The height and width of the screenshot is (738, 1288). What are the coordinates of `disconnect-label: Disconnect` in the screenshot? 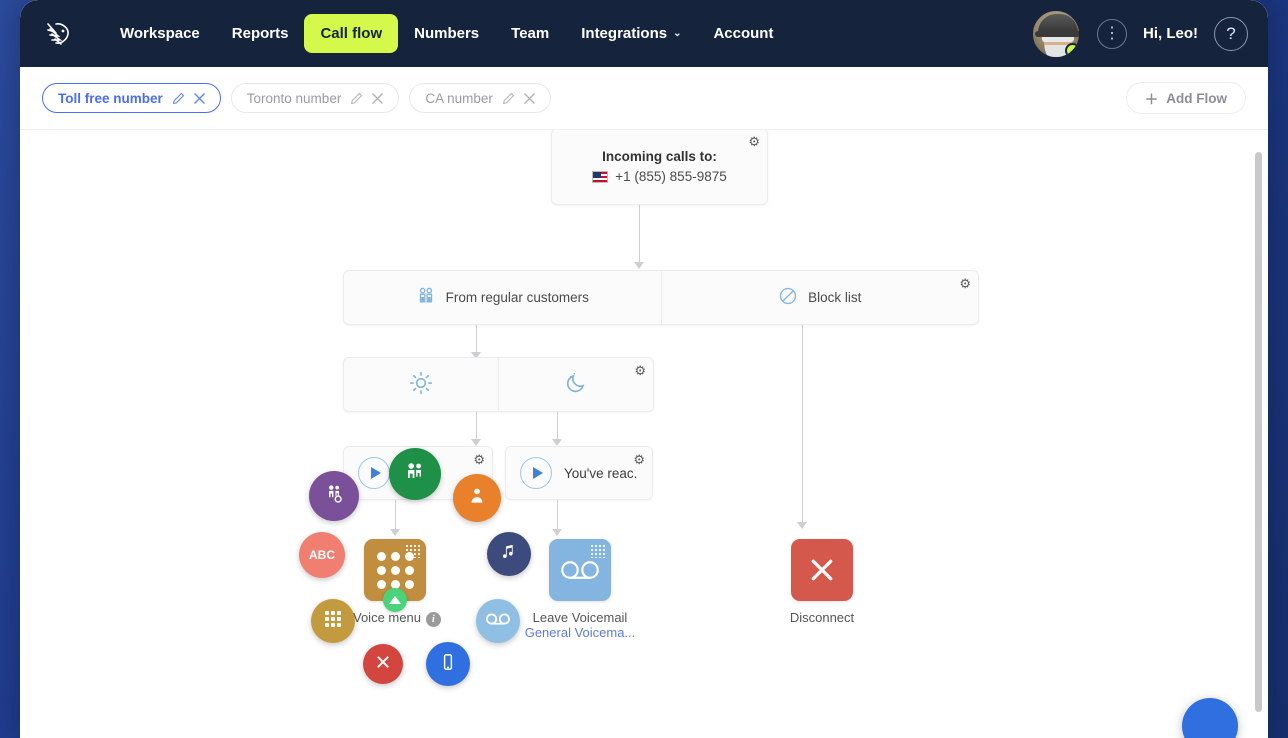 It's located at (822, 617).